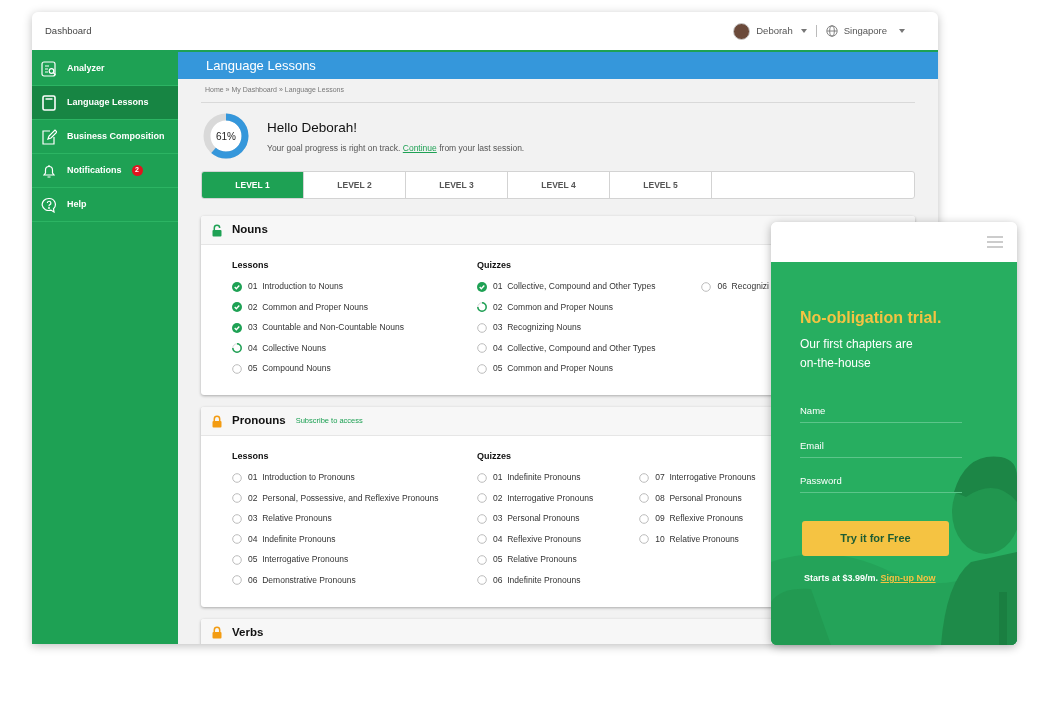 Image resolution: width=1050 pixels, height=703 pixels. Describe the element at coordinates (248, 632) in the screenshot. I see `section-title: Verbs` at that location.